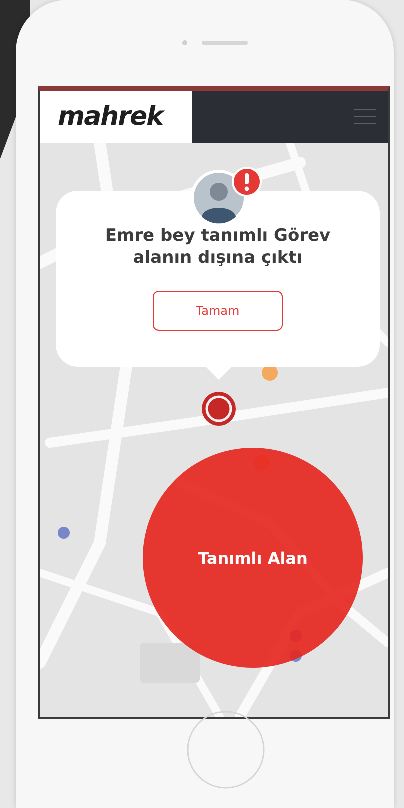 The width and height of the screenshot is (404, 808). What do you see at coordinates (218, 247) in the screenshot?
I see `alert-message: Emre bey tanımlı Görev alanın dışına çıktı` at bounding box center [218, 247].